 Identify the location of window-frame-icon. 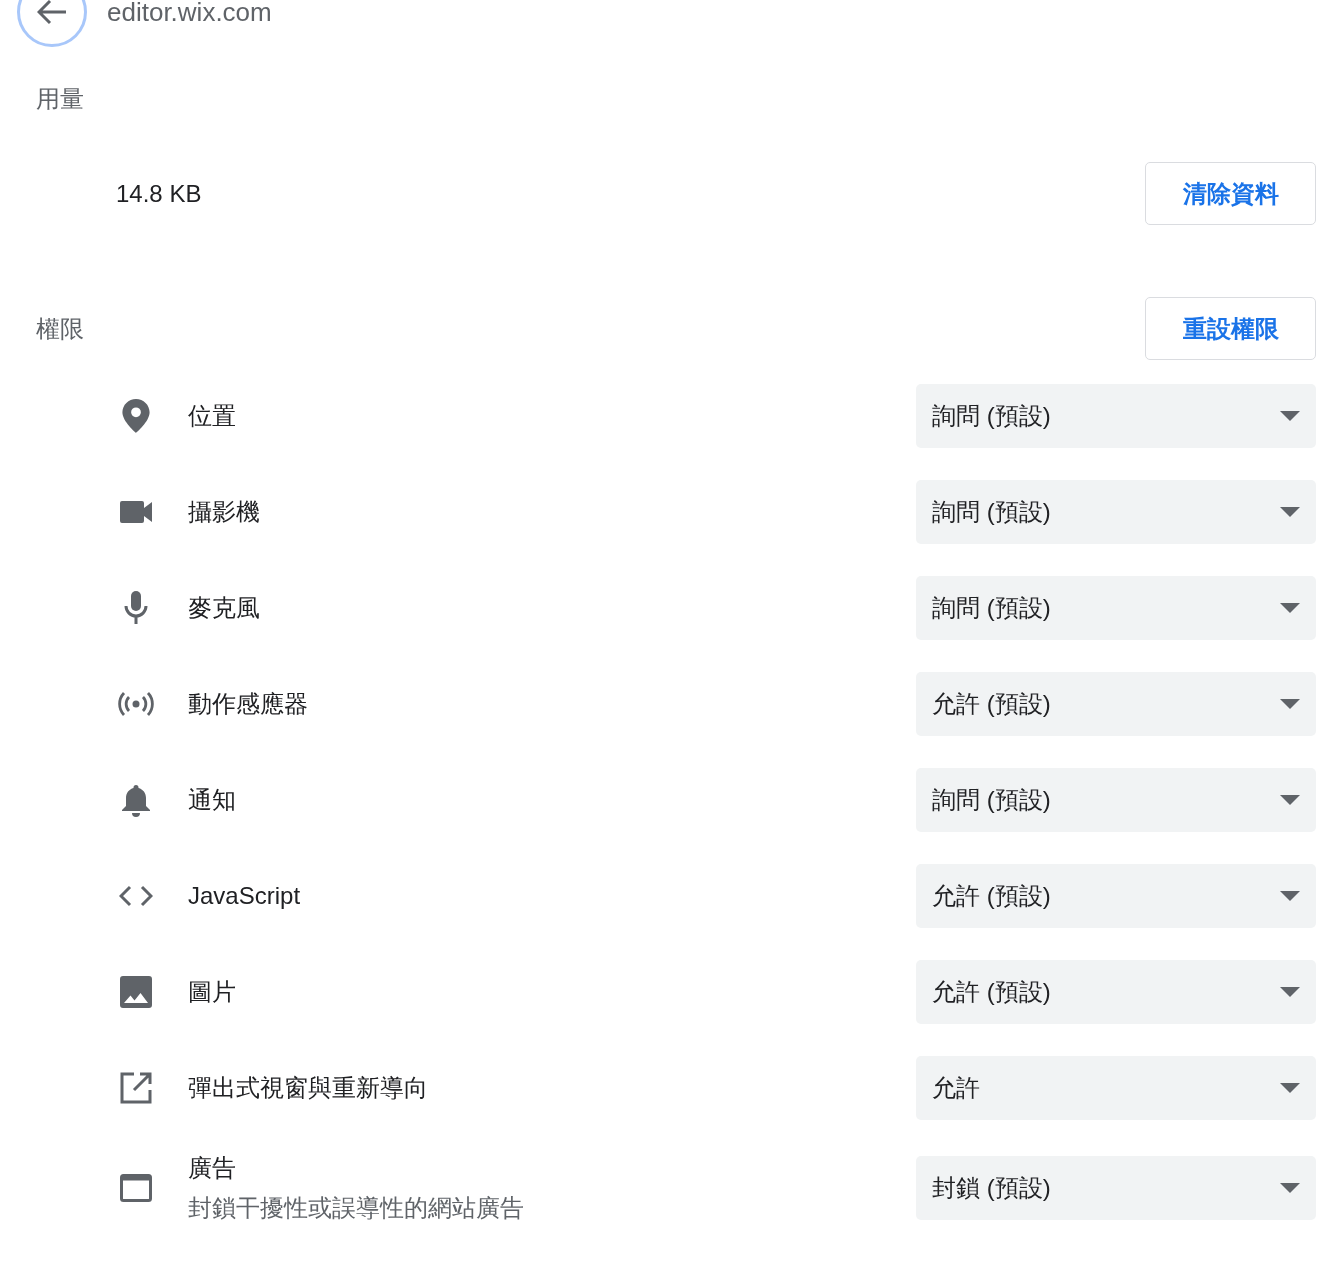
(136, 1188).